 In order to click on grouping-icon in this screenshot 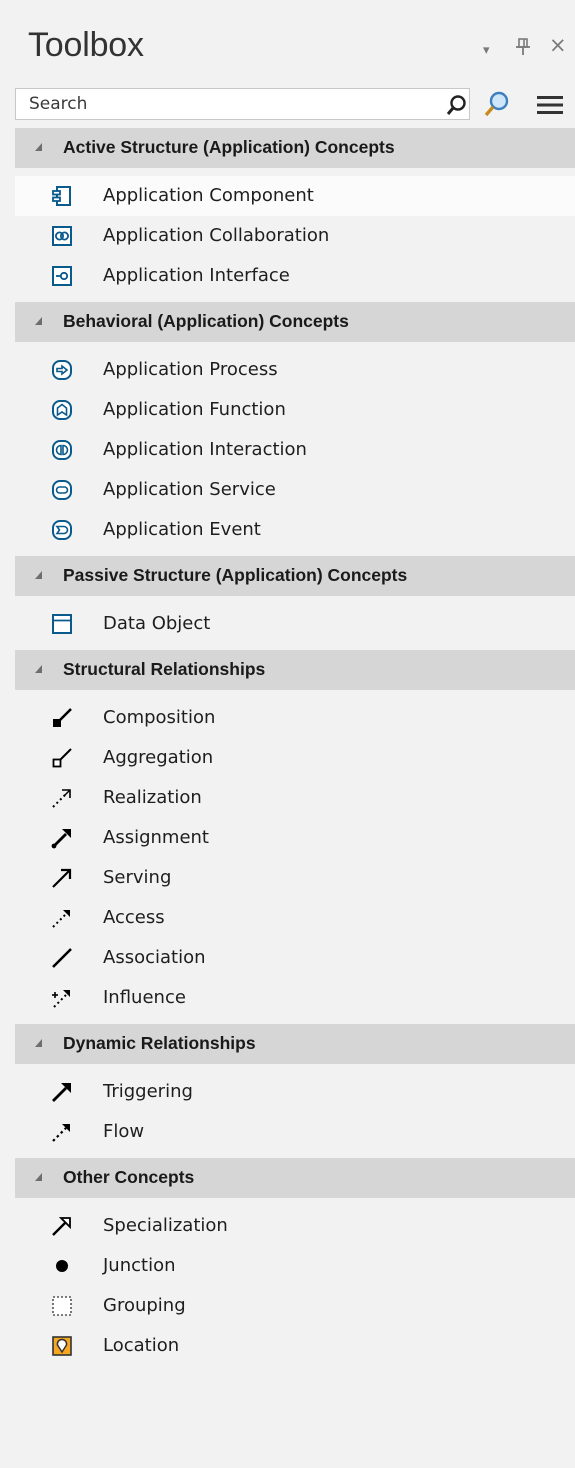, I will do `click(62, 1306)`.